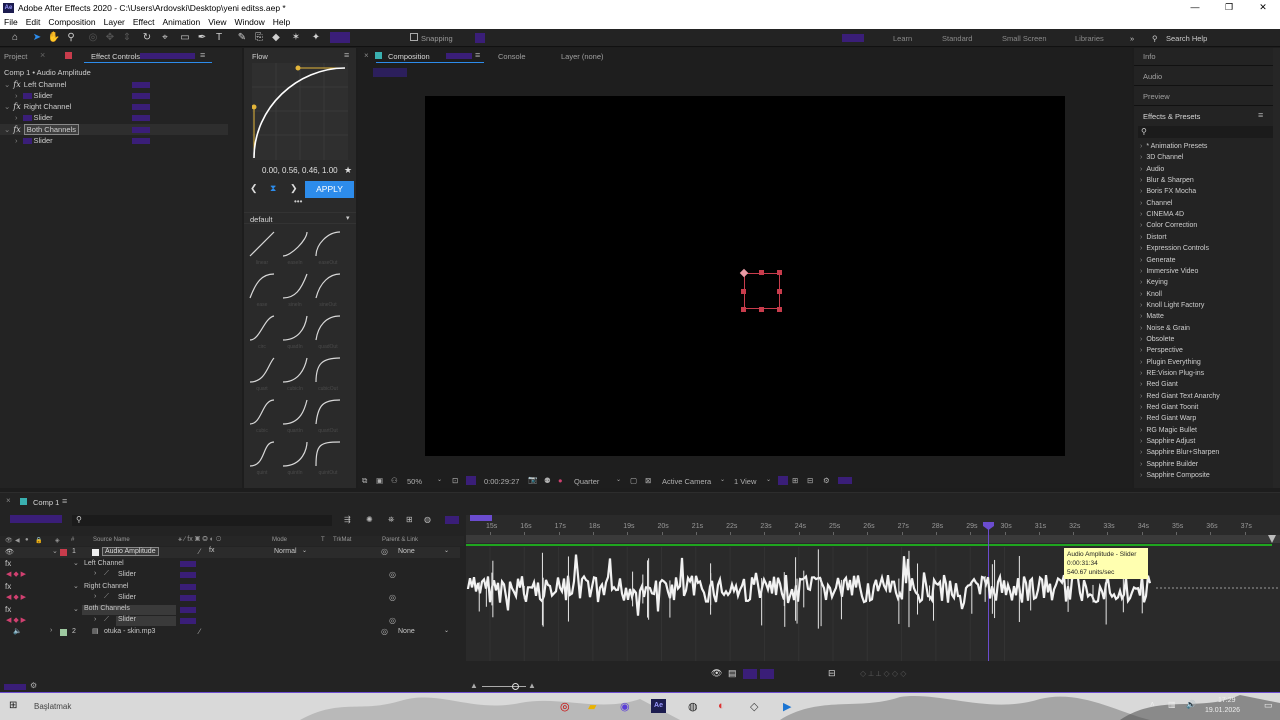 Image resolution: width=1280 pixels, height=720 pixels. Describe the element at coordinates (27, 117) in the screenshot. I see `stopwatch-icon` at that location.